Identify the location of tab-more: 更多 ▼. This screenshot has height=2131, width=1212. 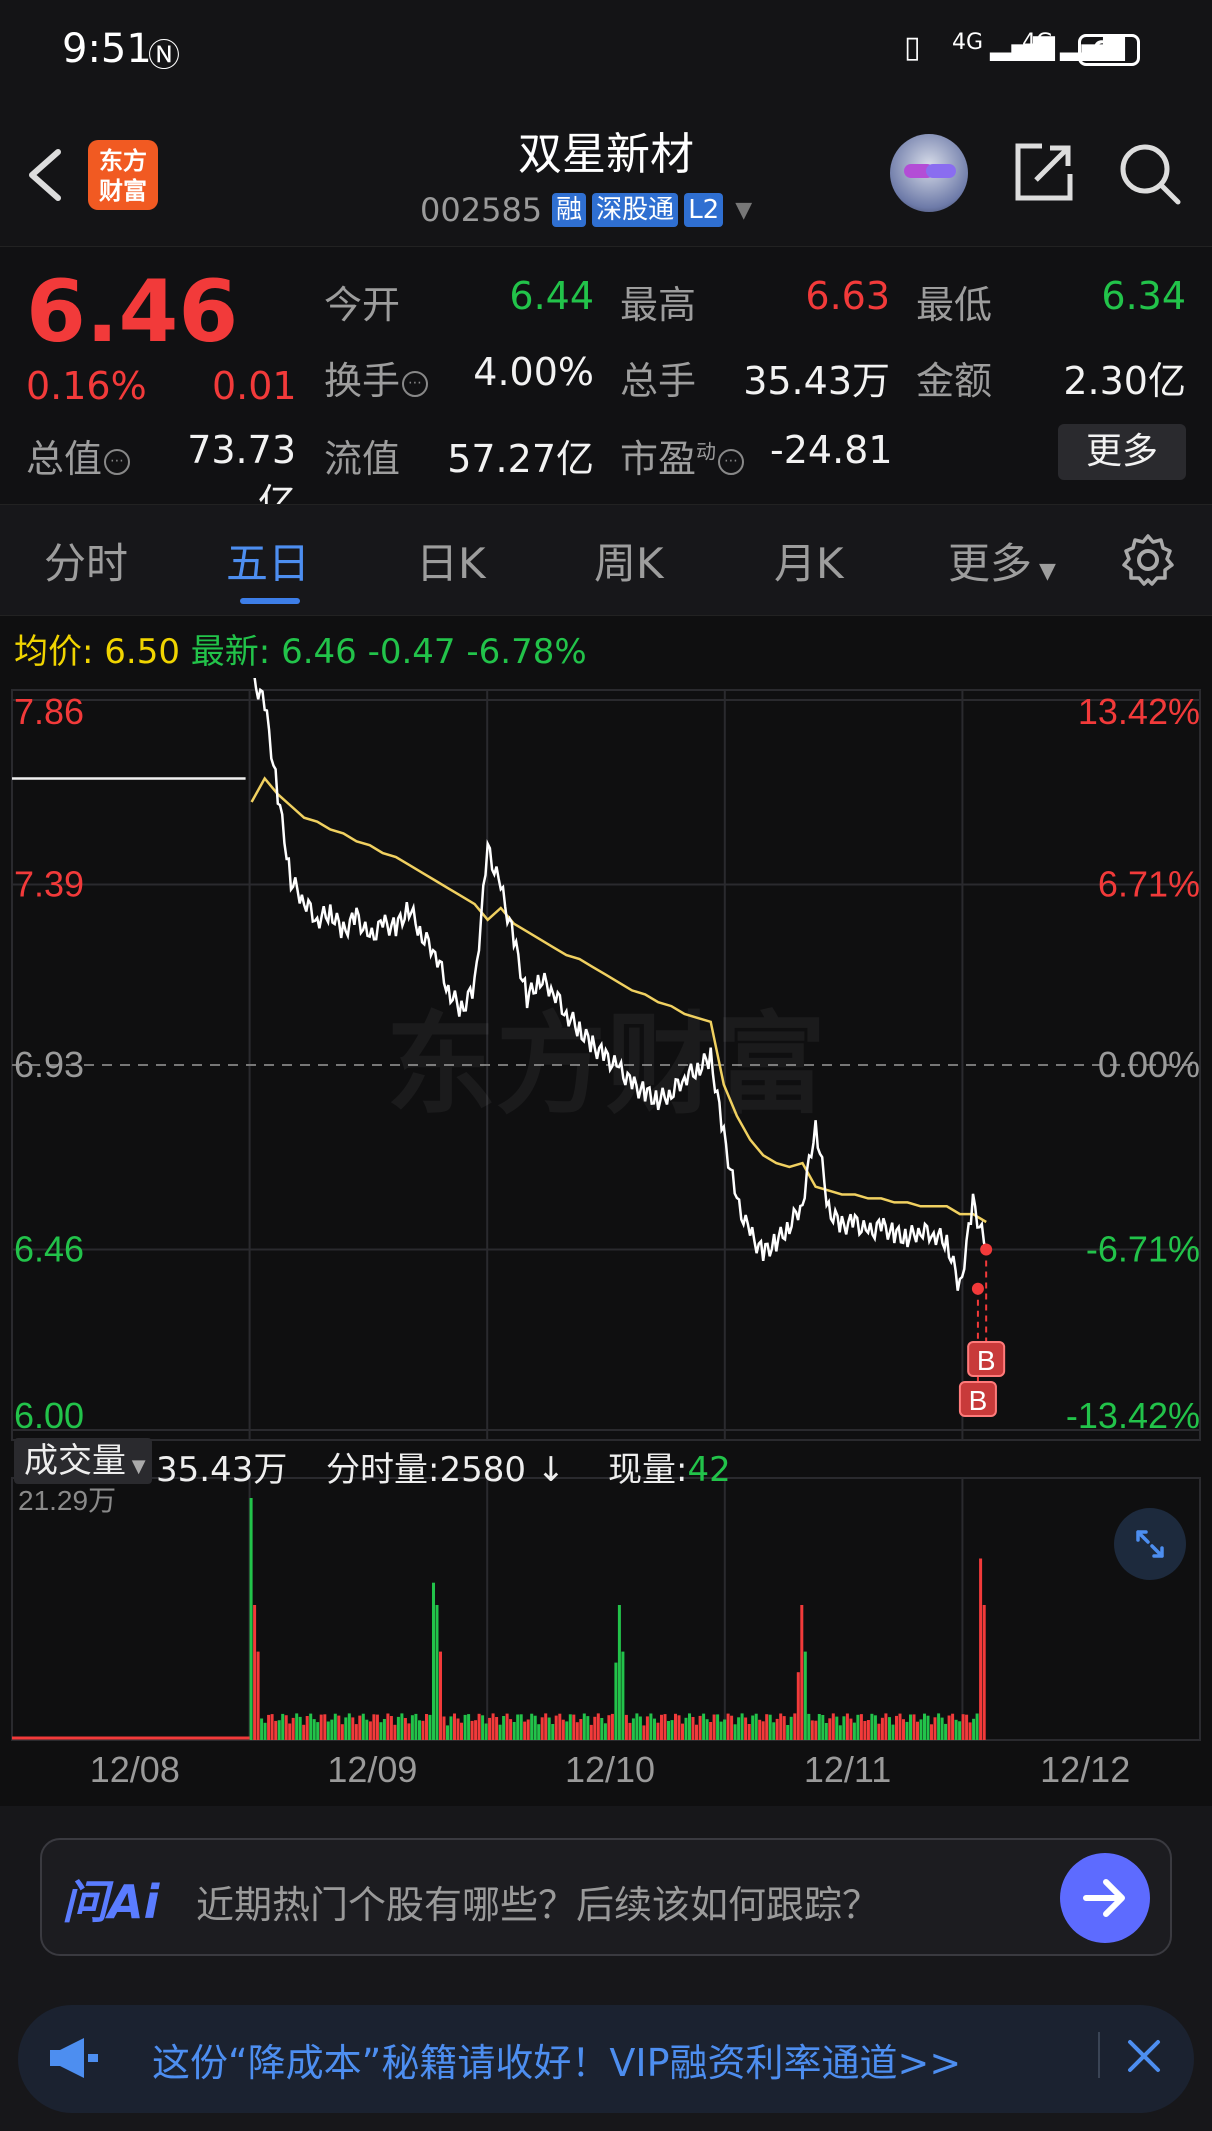
(1002, 560).